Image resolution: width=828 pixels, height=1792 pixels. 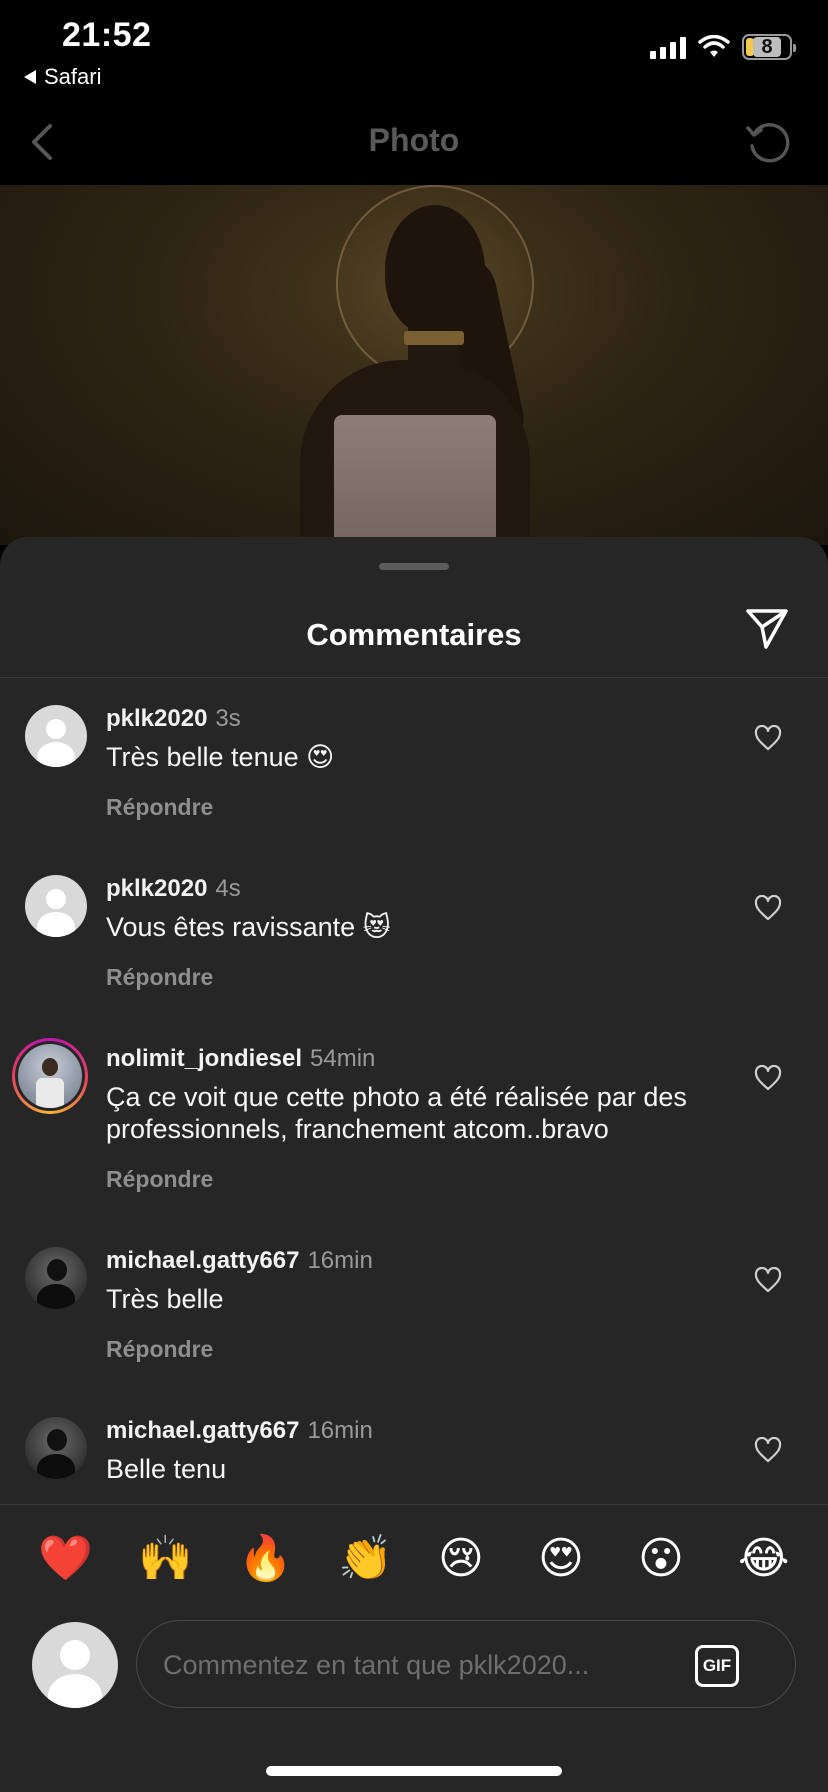 I want to click on current-user-avatar, so click(x=75, y=1665).